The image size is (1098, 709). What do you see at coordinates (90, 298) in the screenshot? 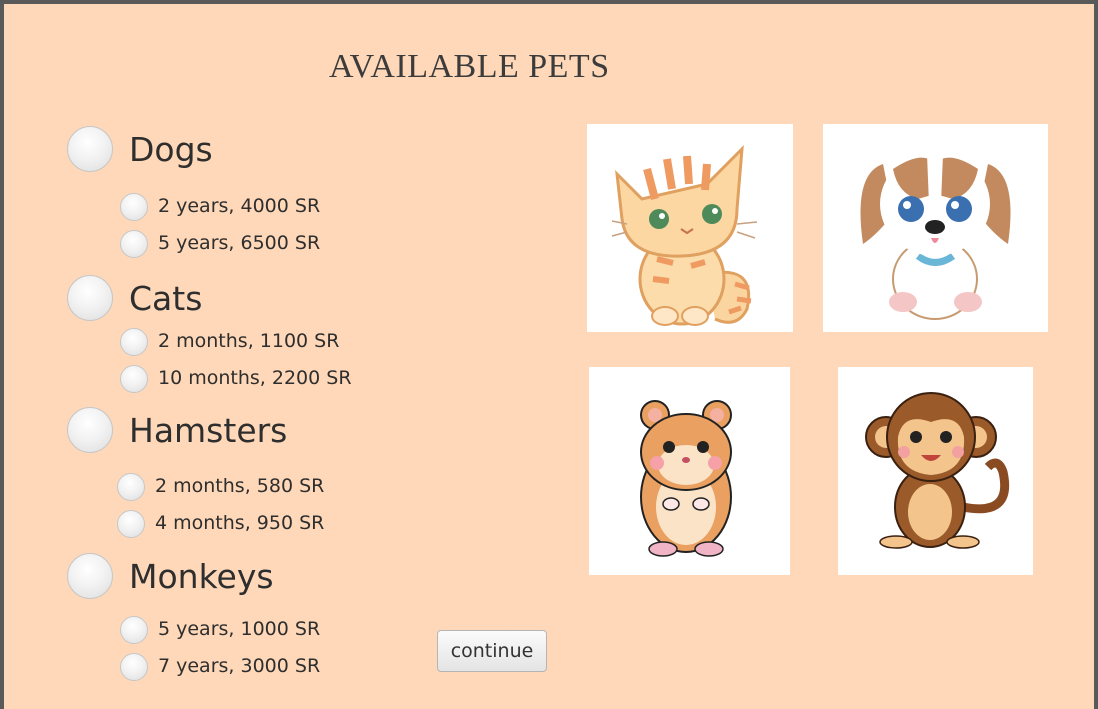
I see `cats-radio` at bounding box center [90, 298].